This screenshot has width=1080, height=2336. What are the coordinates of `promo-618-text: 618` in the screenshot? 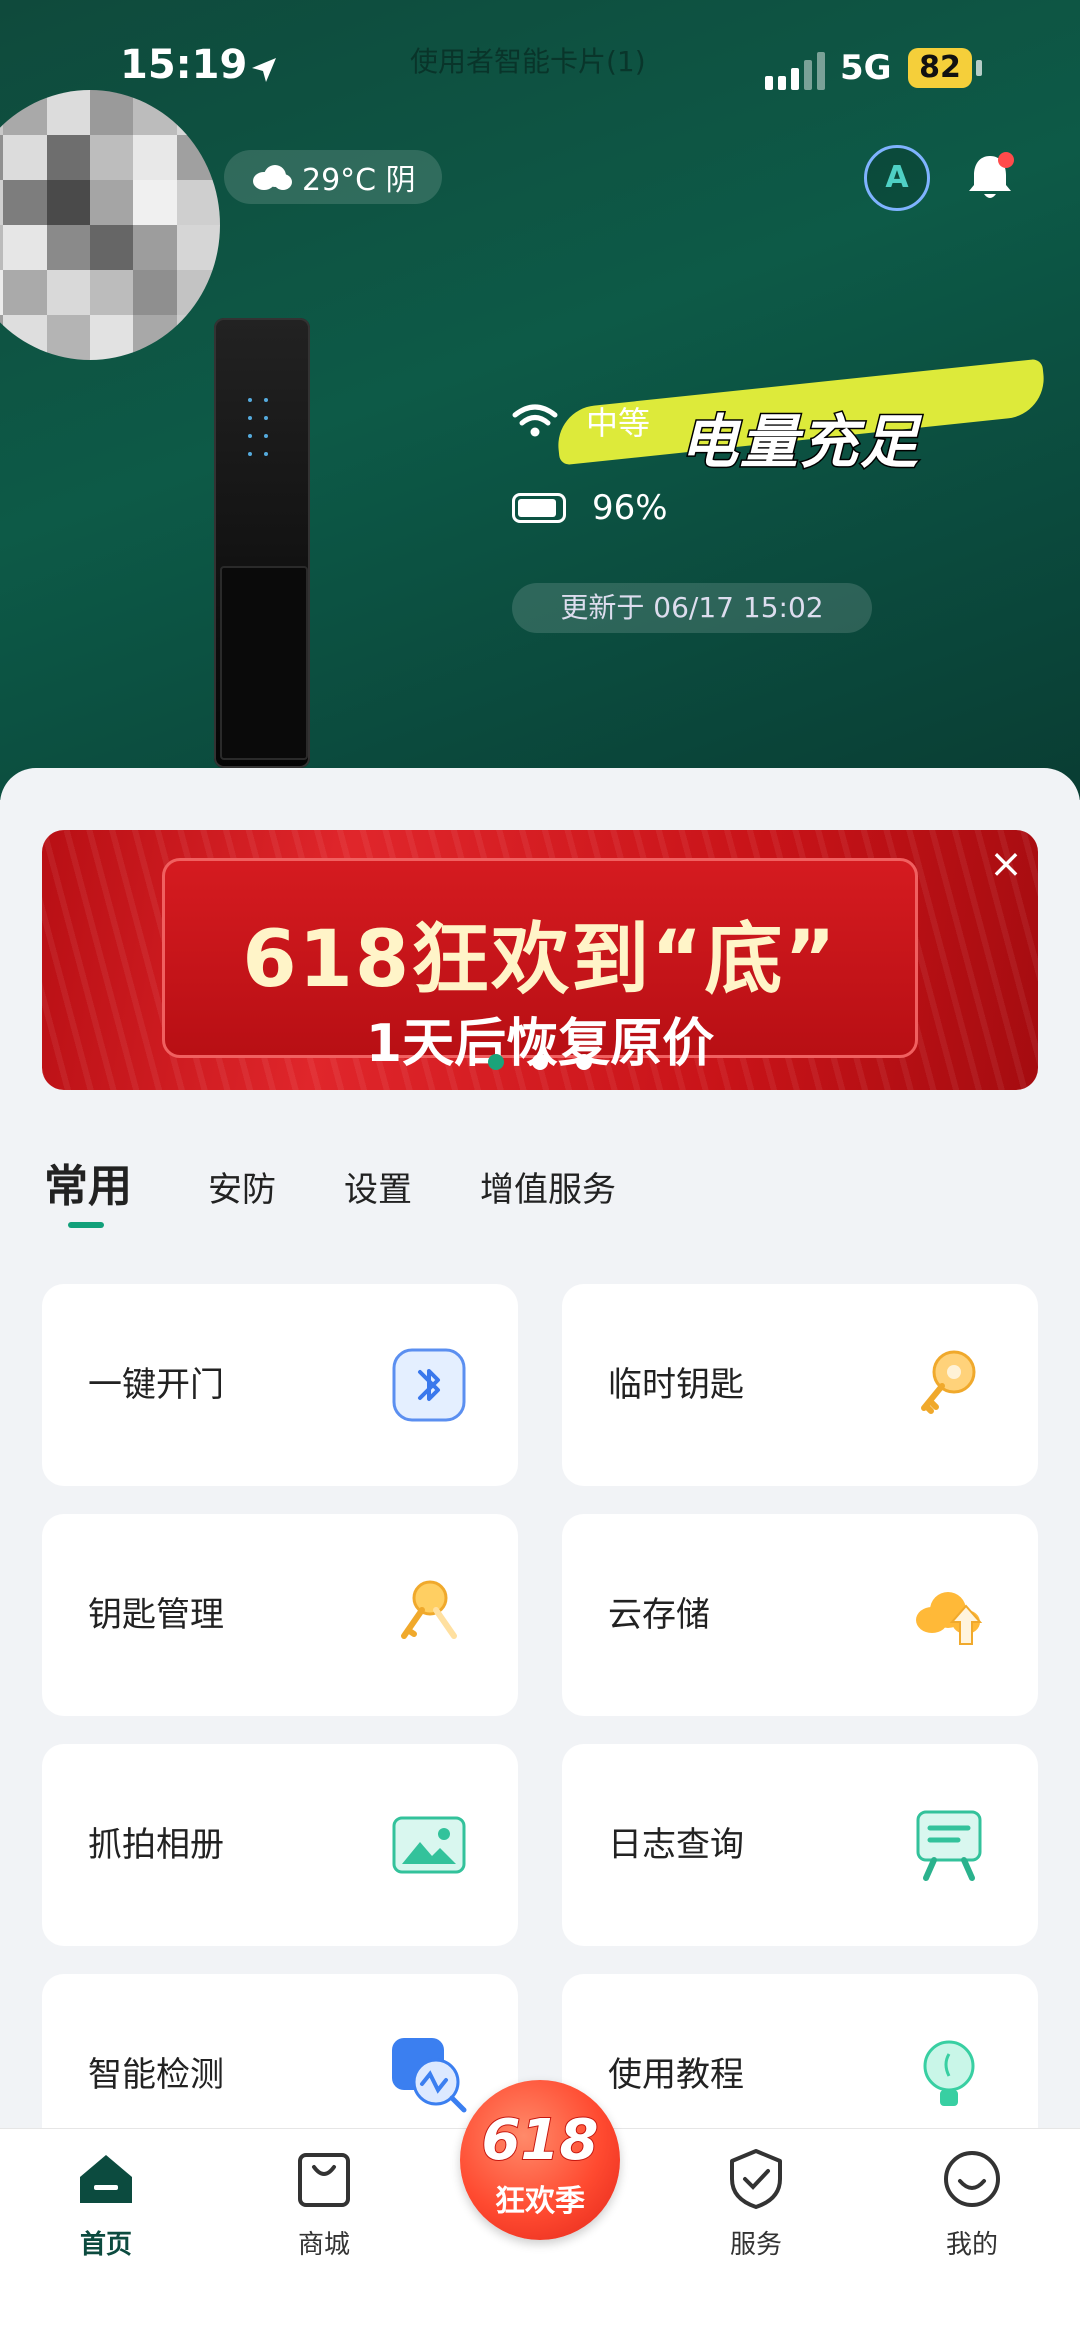 It's located at (540, 2140).